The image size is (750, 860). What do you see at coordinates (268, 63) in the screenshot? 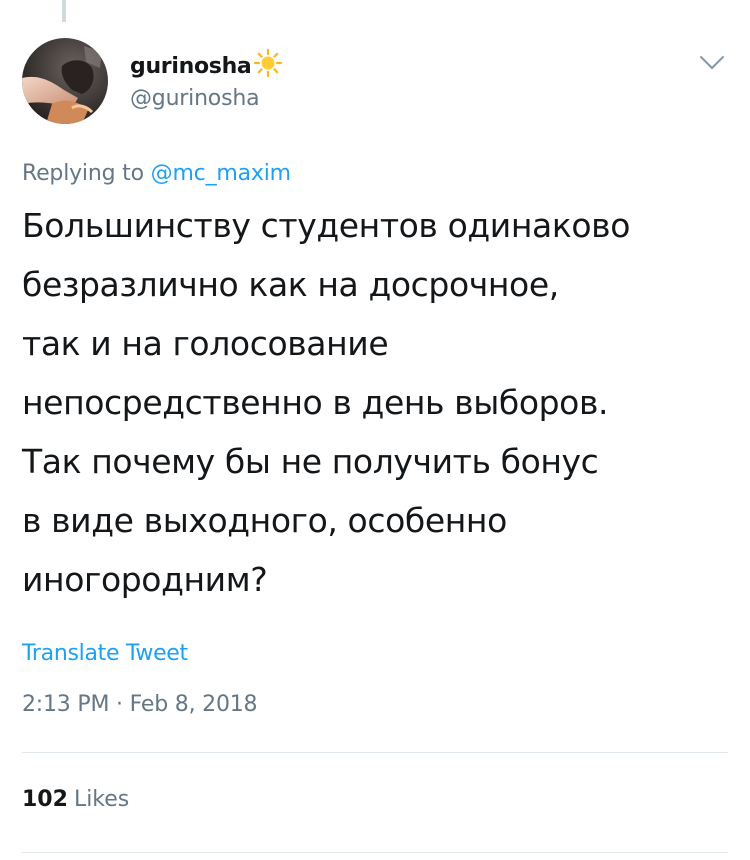
I see `sun-icon` at bounding box center [268, 63].